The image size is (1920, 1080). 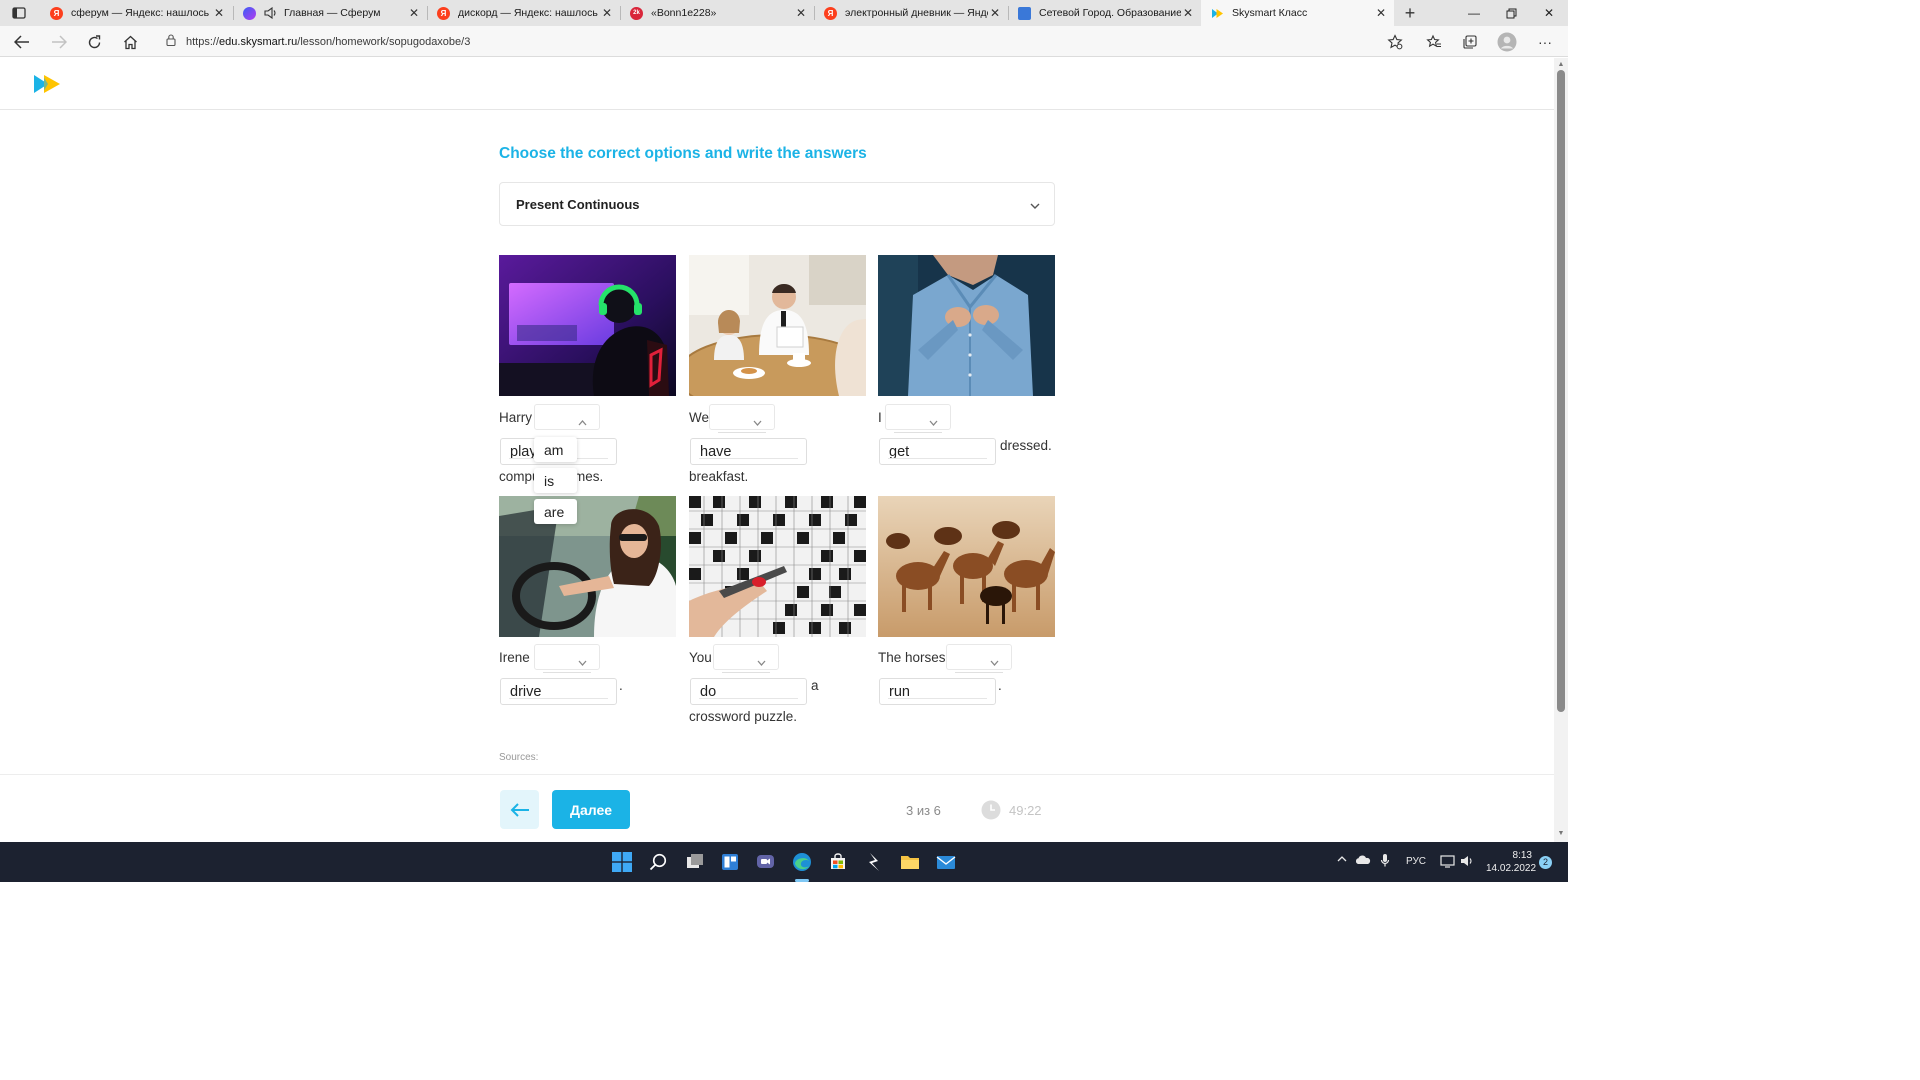 I want to click on back-arrow-icon, so click(x=22, y=42).